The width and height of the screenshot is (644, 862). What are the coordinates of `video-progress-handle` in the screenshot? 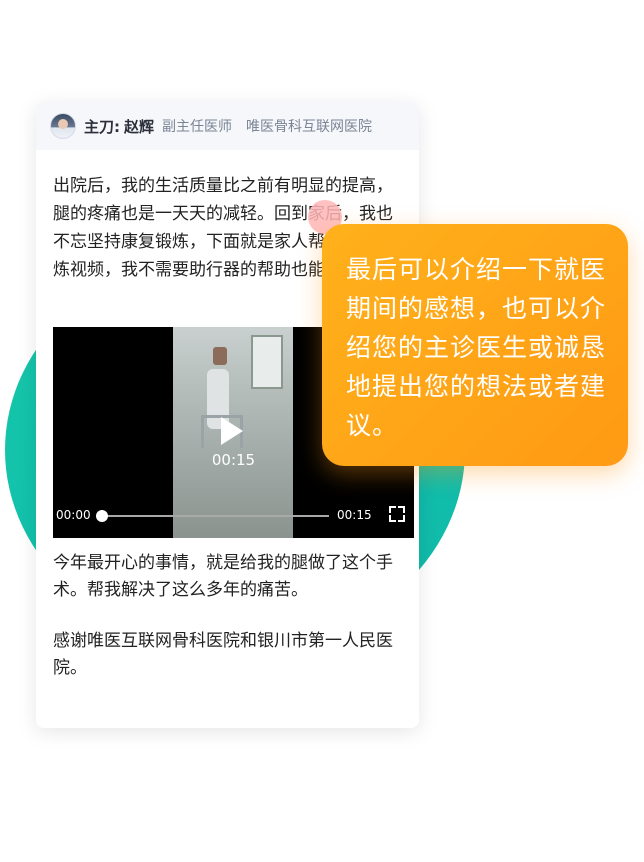 It's located at (102, 516).